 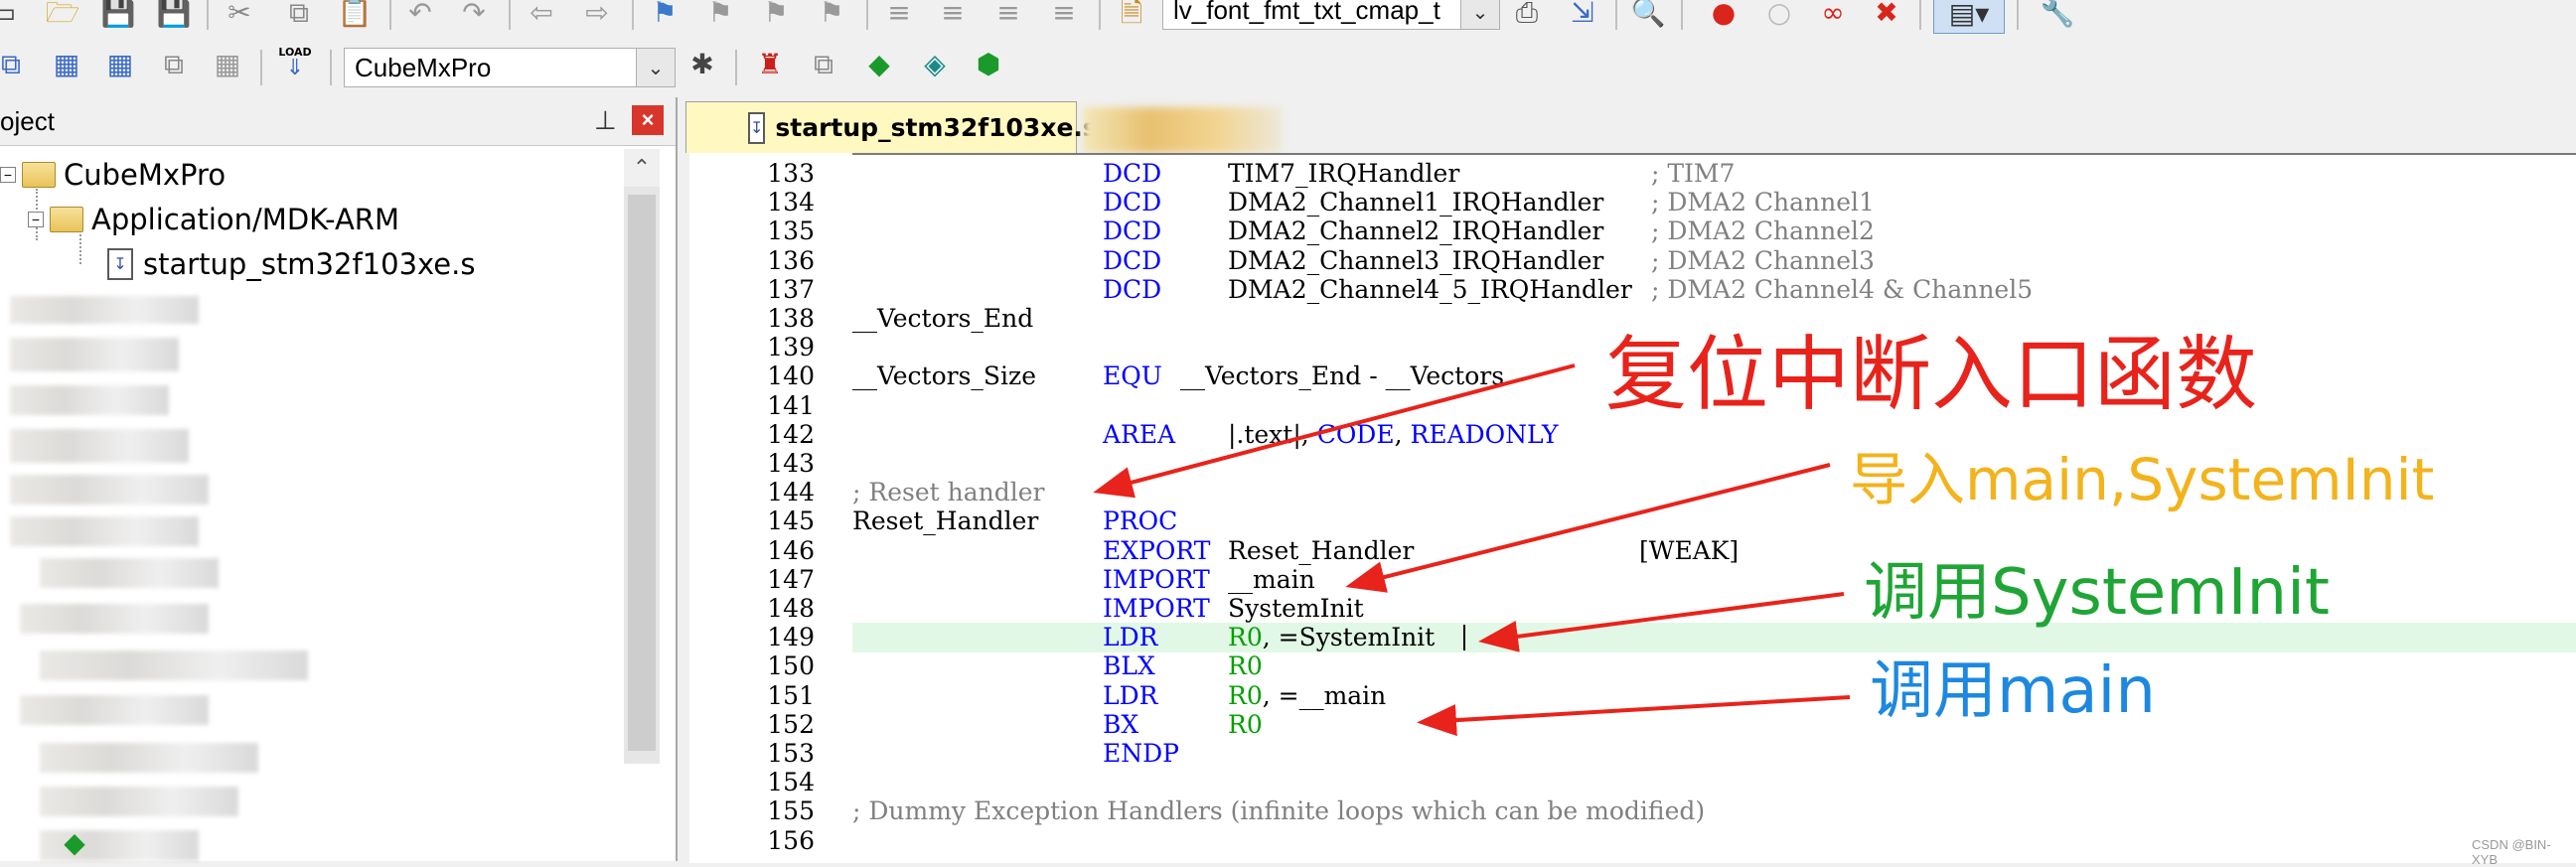 What do you see at coordinates (174, 65) in the screenshot?
I see `batch-build-icon: ⧉` at bounding box center [174, 65].